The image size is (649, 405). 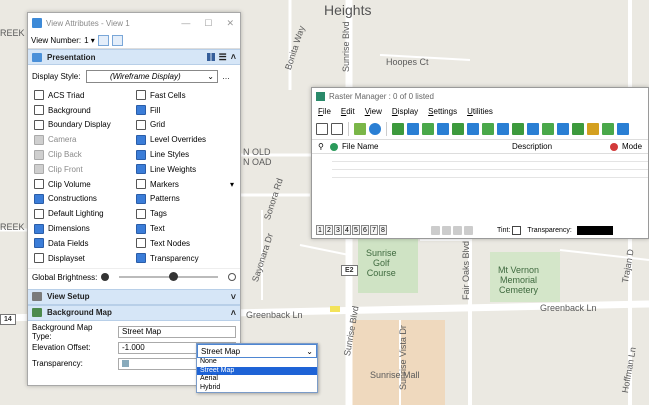 What do you see at coordinates (134, 296) in the screenshot?
I see `view-setup-section-header: View Setup ˅` at bounding box center [134, 296].